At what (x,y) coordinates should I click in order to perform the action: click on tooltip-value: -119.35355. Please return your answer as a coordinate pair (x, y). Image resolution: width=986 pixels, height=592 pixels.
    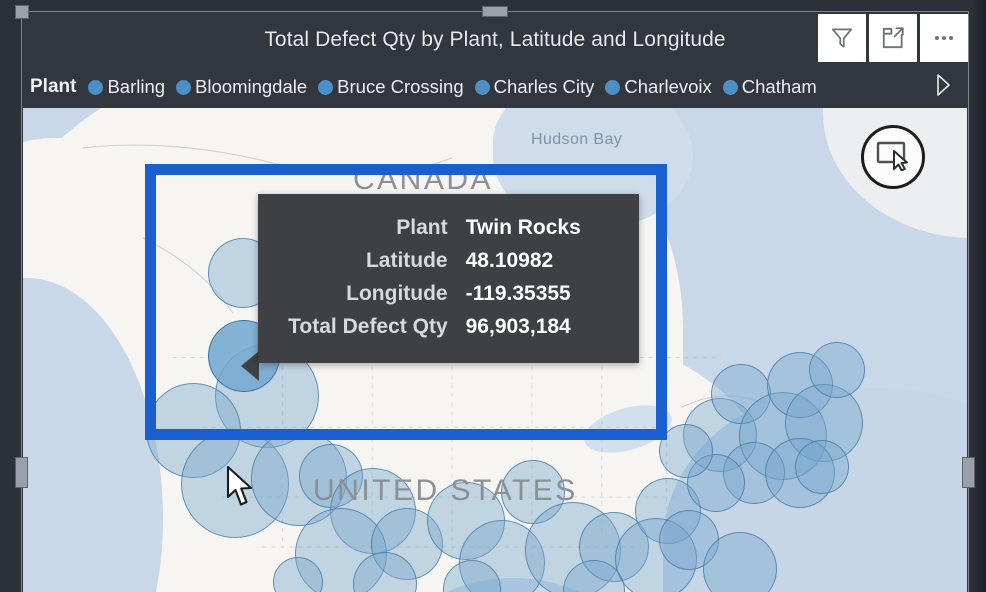
    Looking at the image, I should click on (518, 293).